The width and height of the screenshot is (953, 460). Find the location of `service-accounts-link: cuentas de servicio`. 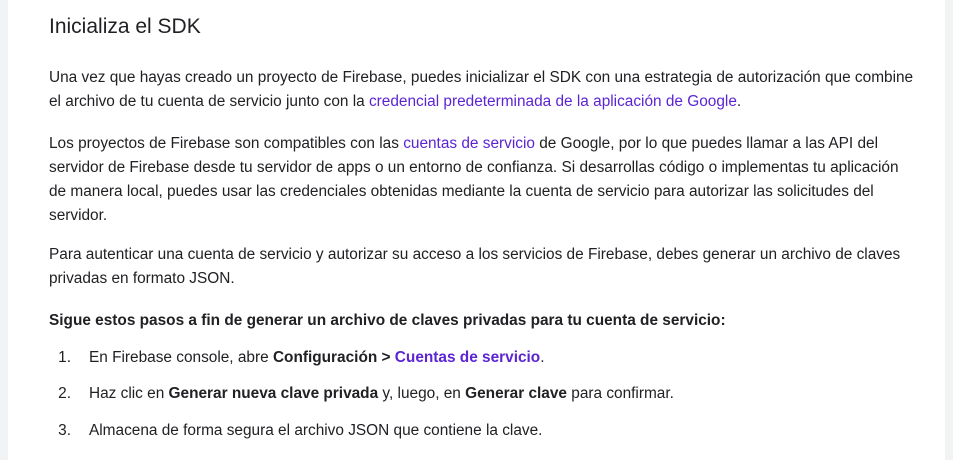

service-accounts-link: cuentas de servicio is located at coordinates (469, 143).